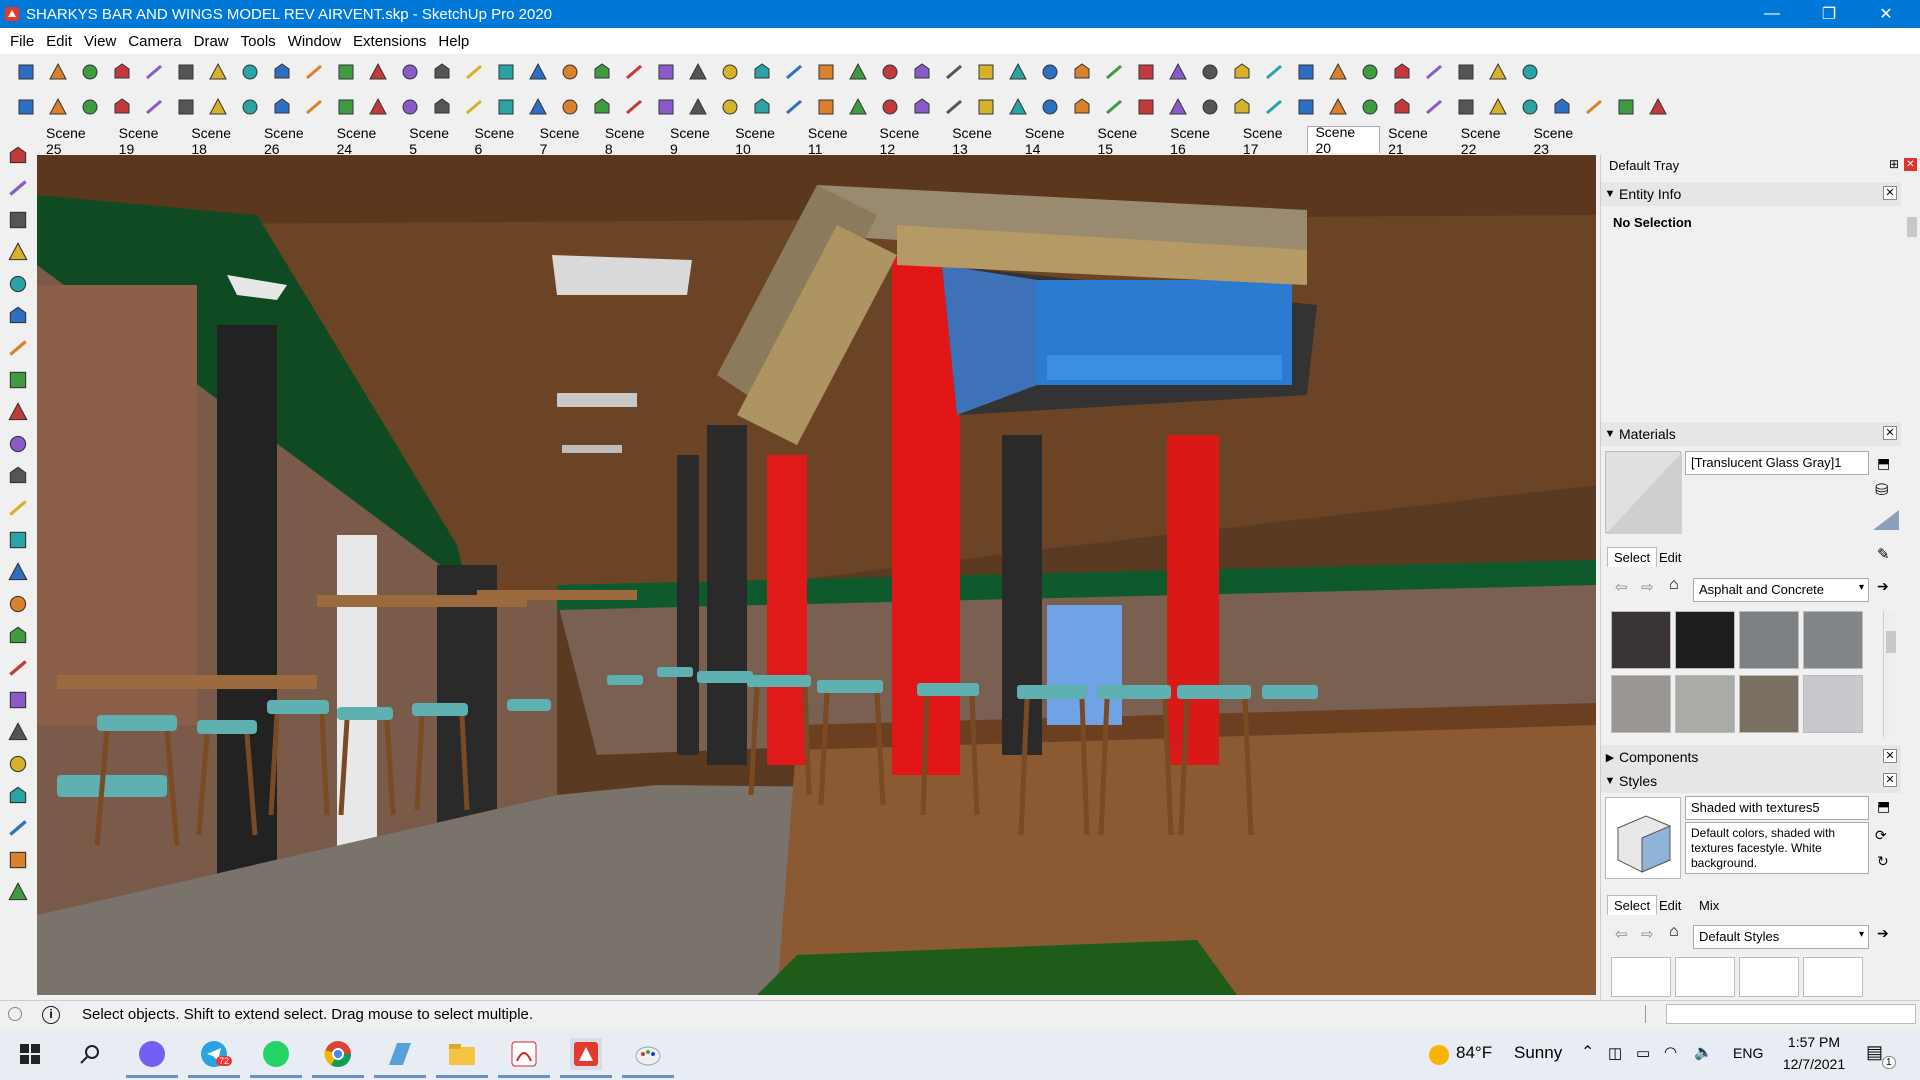 The height and width of the screenshot is (1080, 1920). I want to click on profile-icon, so click(1338, 107).